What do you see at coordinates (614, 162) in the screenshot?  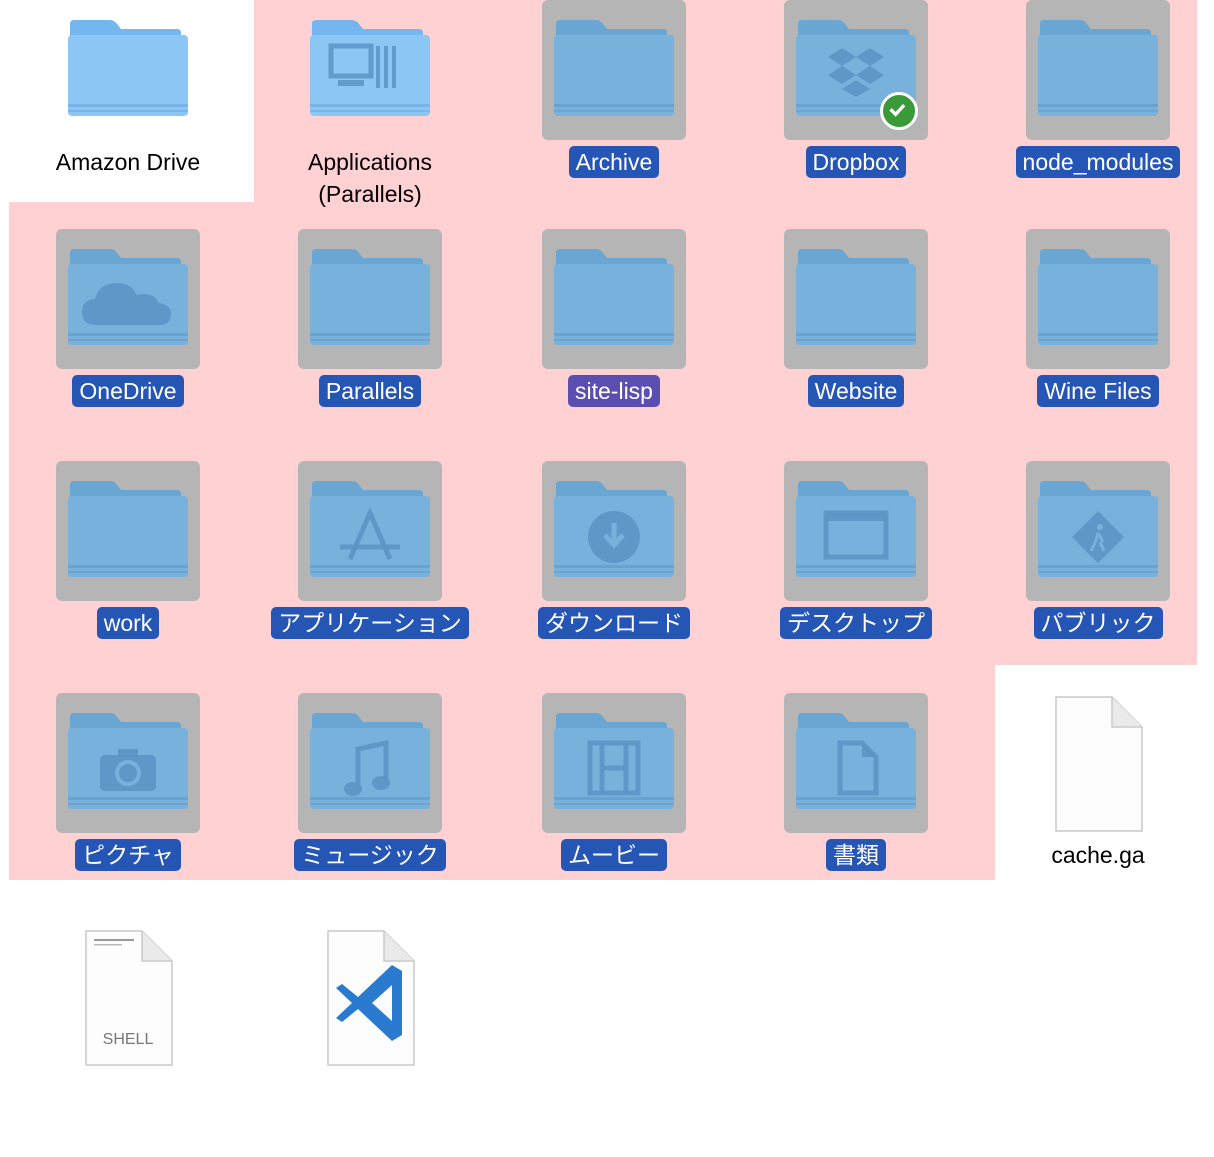 I see `item-name-label: Archive` at bounding box center [614, 162].